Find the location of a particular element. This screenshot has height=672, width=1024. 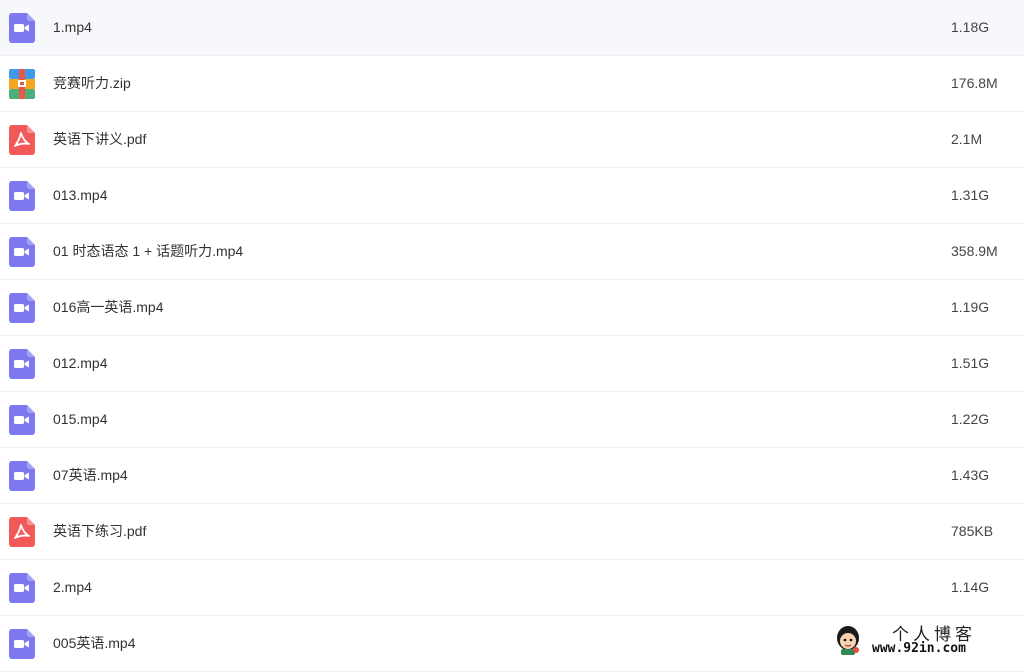

file-row-10: 英语下练习.pdf 785KB is located at coordinates (512, 532).